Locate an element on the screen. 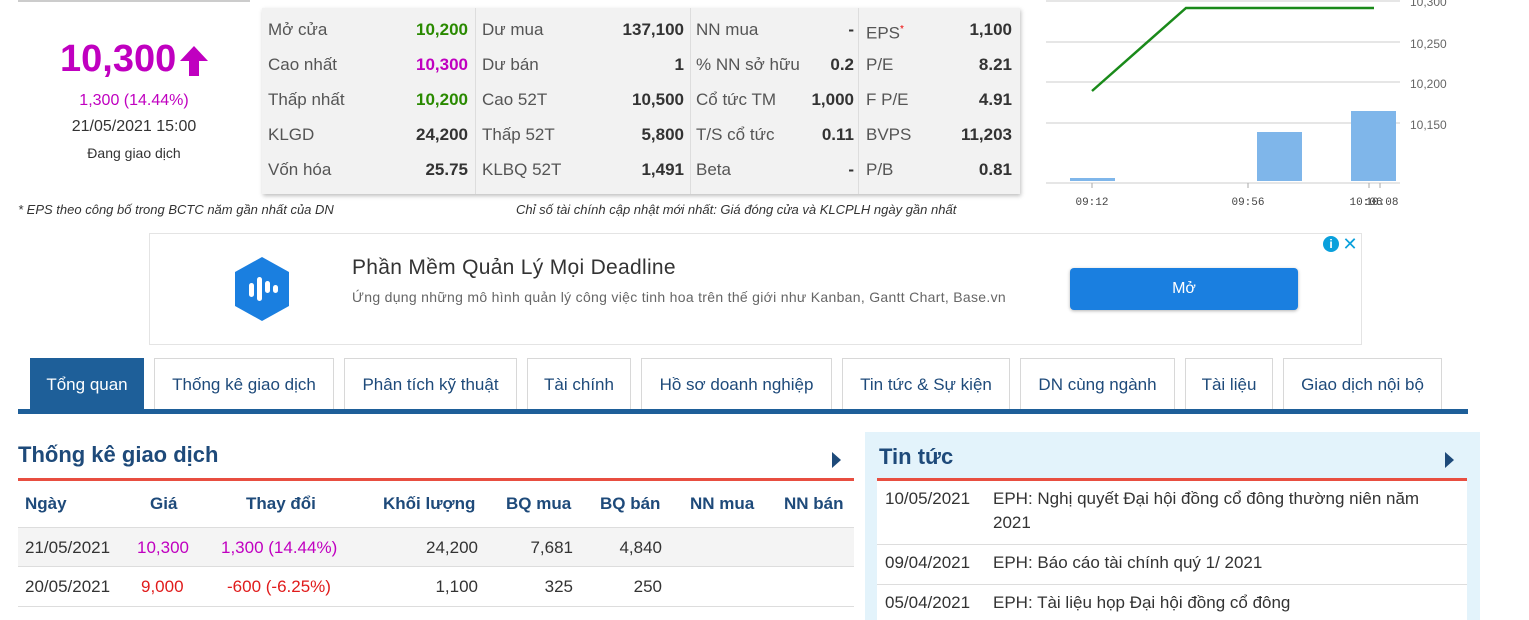  stat-value: 0.11 is located at coordinates (837, 134).